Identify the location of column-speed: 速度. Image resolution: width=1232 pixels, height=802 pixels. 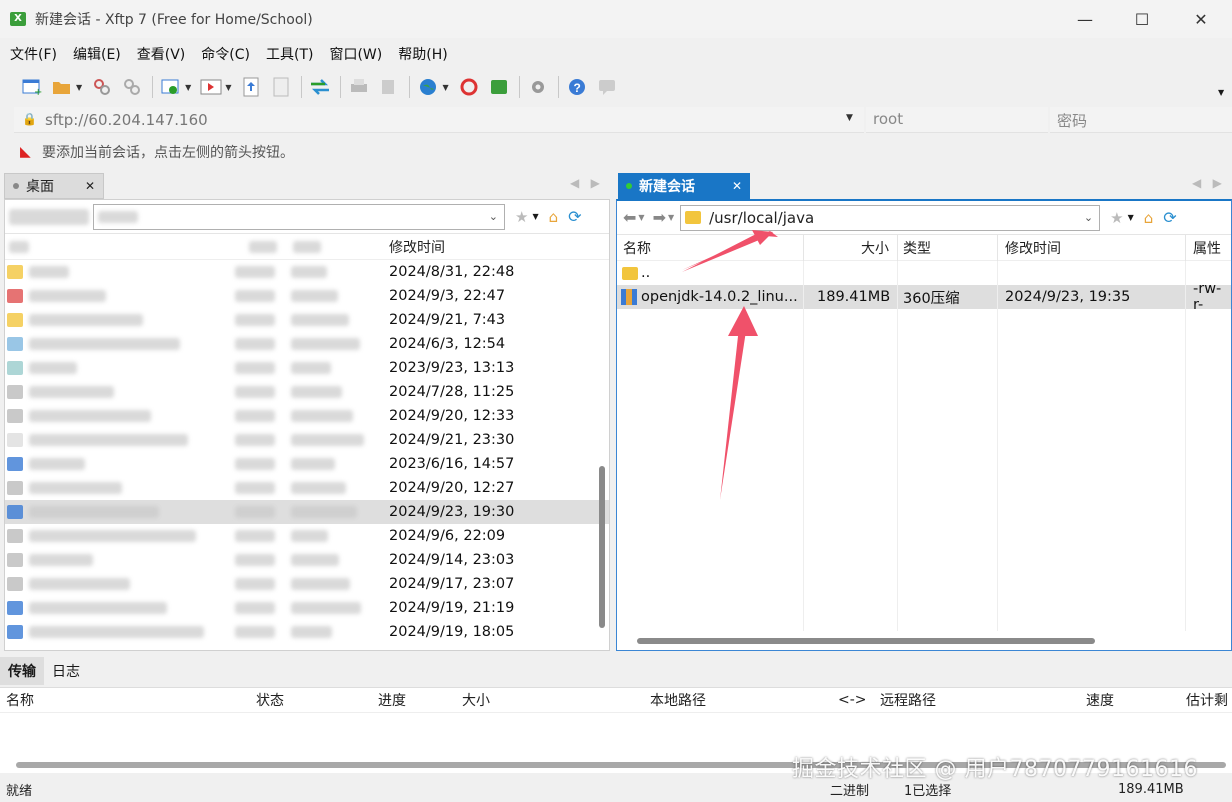
(1100, 700).